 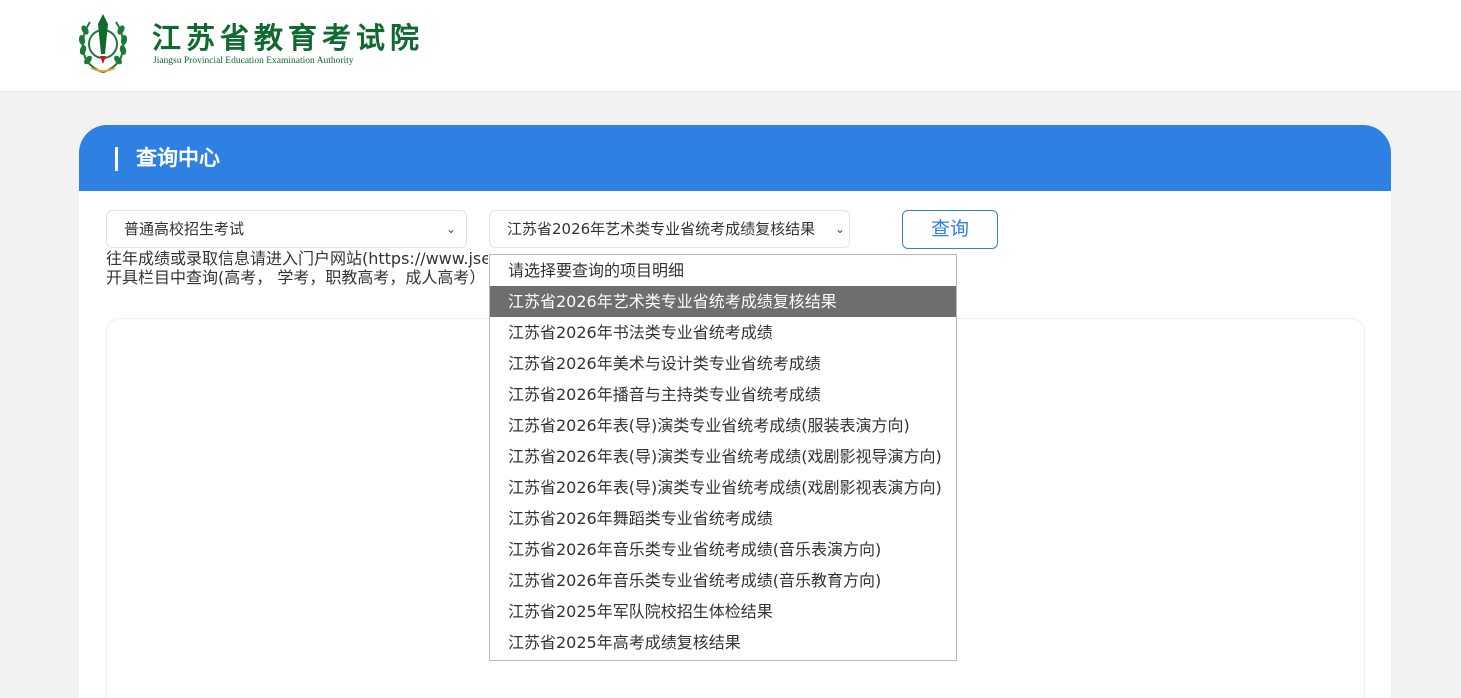 I want to click on exam-category-value: 普通高校招生考试, so click(x=184, y=229).